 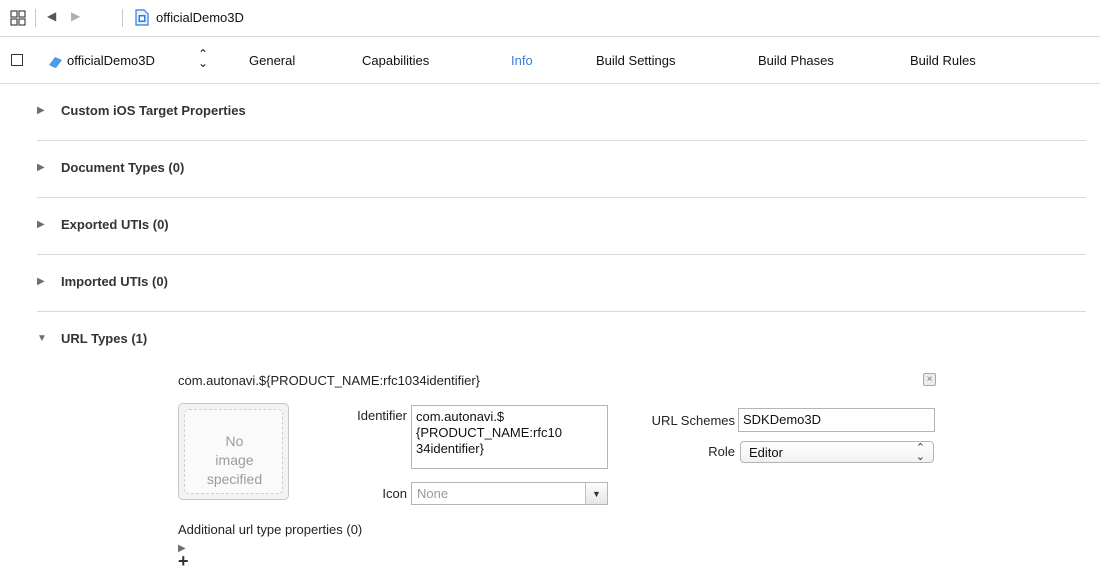 I want to click on image-well: No image specified, so click(x=233, y=451).